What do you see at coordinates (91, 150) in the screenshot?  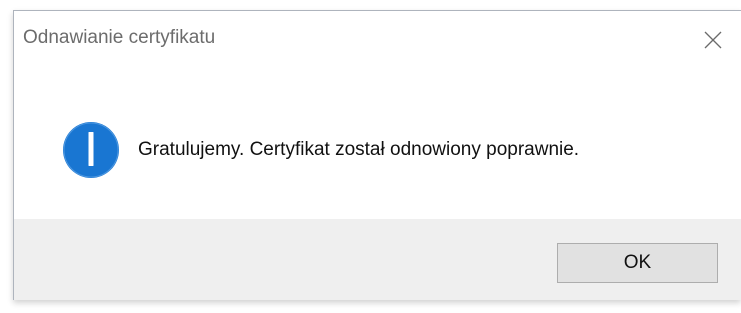 I see `info-icon` at bounding box center [91, 150].